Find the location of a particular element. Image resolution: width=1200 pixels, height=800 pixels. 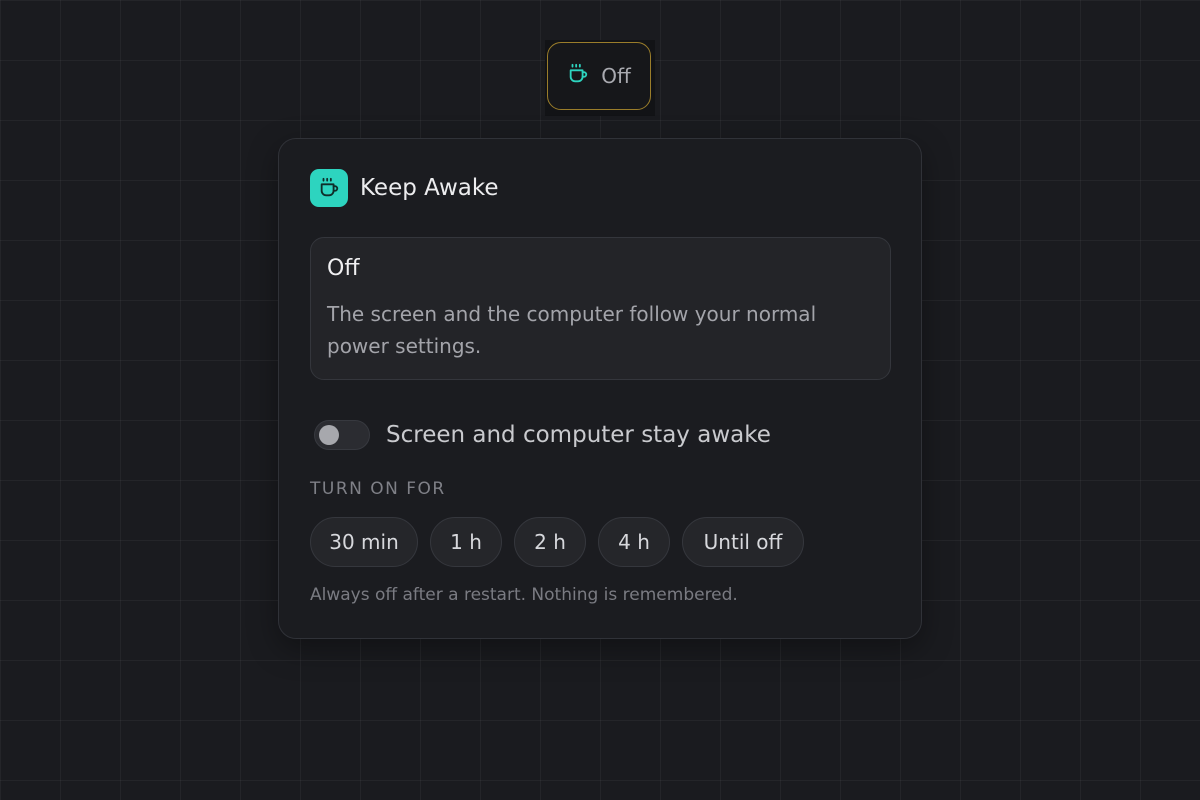

panel-header: Keep Awake is located at coordinates (404, 188).